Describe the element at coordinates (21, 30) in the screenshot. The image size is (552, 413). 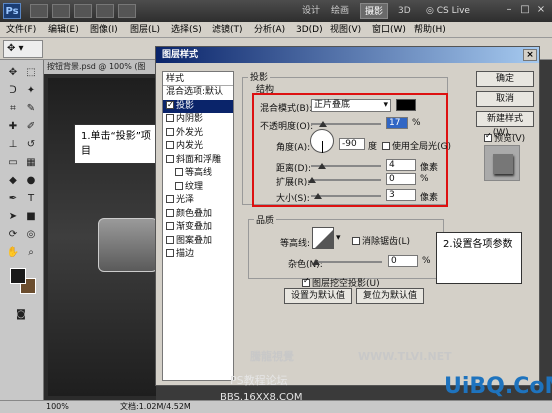
I see `menu-file: 文件(F)` at that location.